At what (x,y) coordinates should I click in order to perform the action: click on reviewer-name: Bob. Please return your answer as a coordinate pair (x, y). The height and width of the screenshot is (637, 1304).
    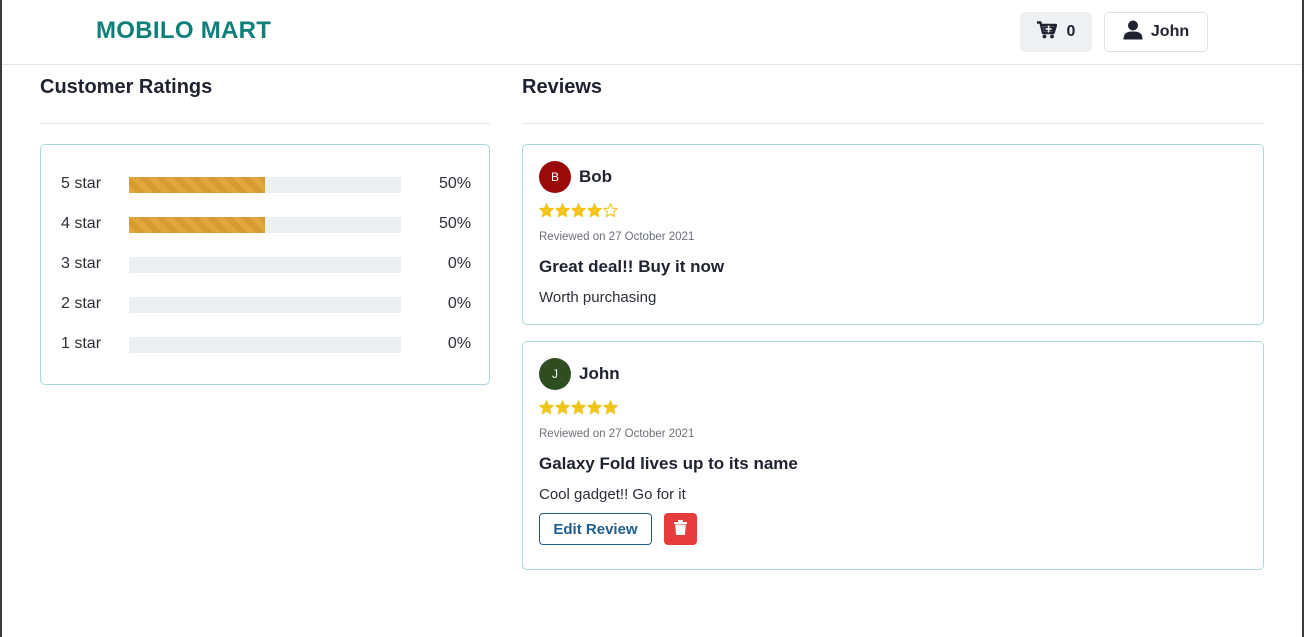
    Looking at the image, I should click on (596, 176).